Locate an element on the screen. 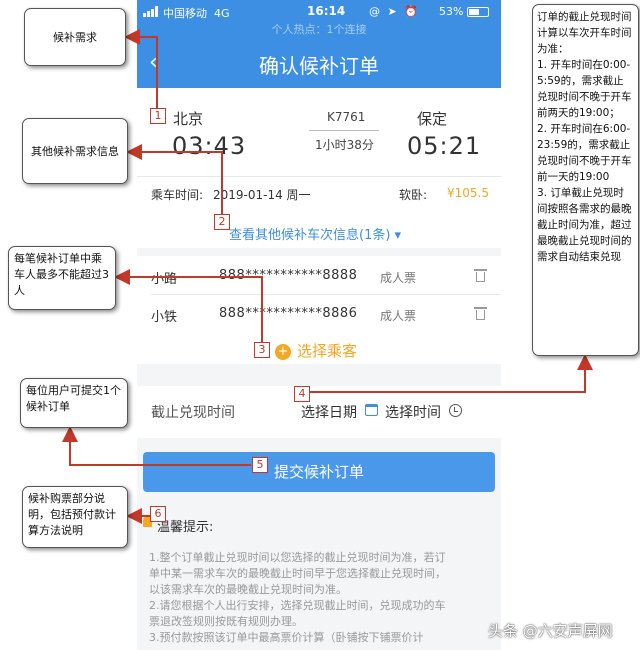 Image resolution: width=640 pixels, height=650 pixels. note-other-requests: 其他候补需求信息 is located at coordinates (75, 151).